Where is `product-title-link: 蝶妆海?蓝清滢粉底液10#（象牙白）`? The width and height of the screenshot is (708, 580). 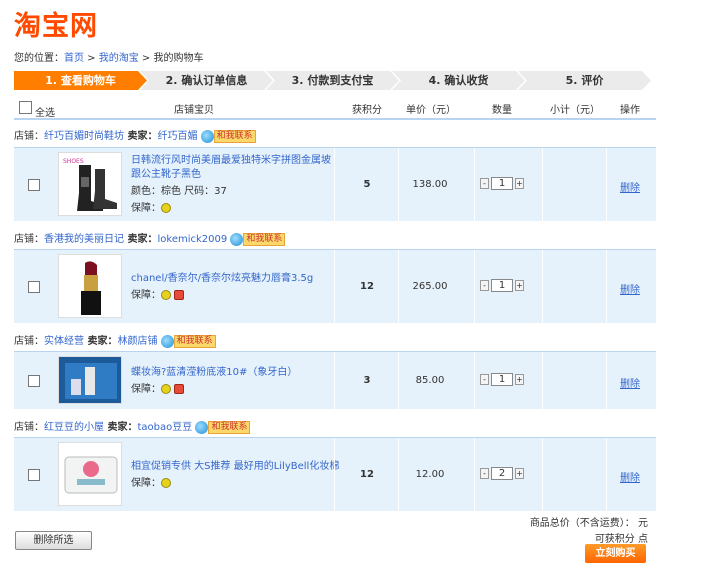
product-title-link: 蝶妆海?蓝清滢粉底液10#（象牙白） is located at coordinates (236, 373).